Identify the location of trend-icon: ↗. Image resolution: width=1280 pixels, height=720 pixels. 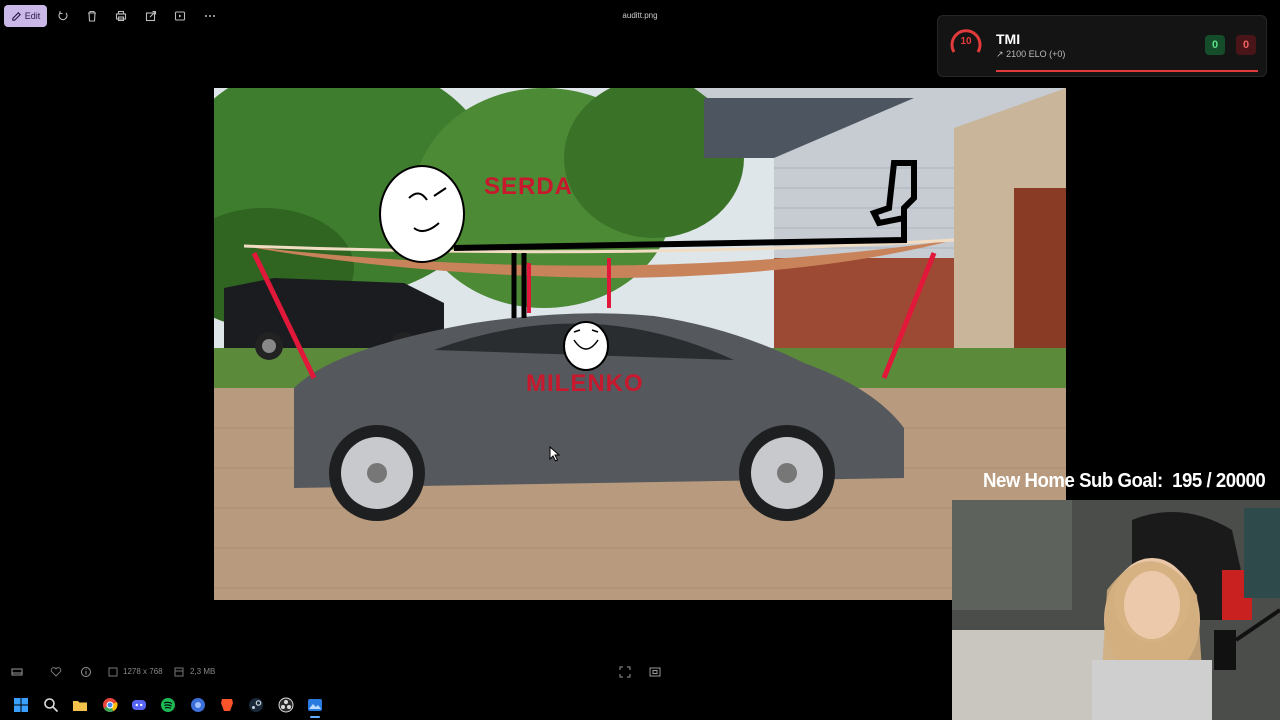
(1000, 54).